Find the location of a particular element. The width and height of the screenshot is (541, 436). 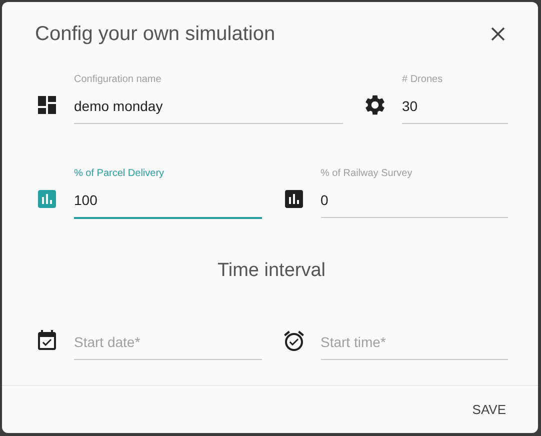

dialog-title: Config your own simulation is located at coordinates (155, 34).